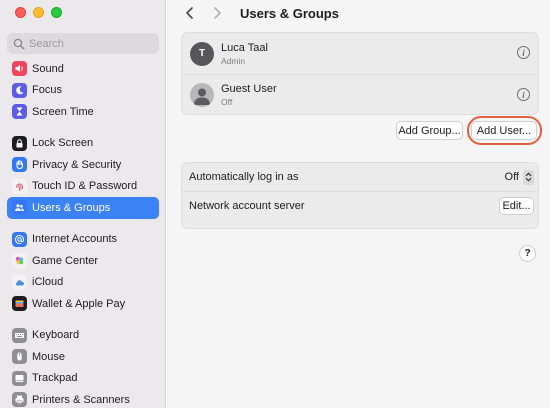 The width and height of the screenshot is (550, 408). I want to click on person-icon, so click(202, 96).